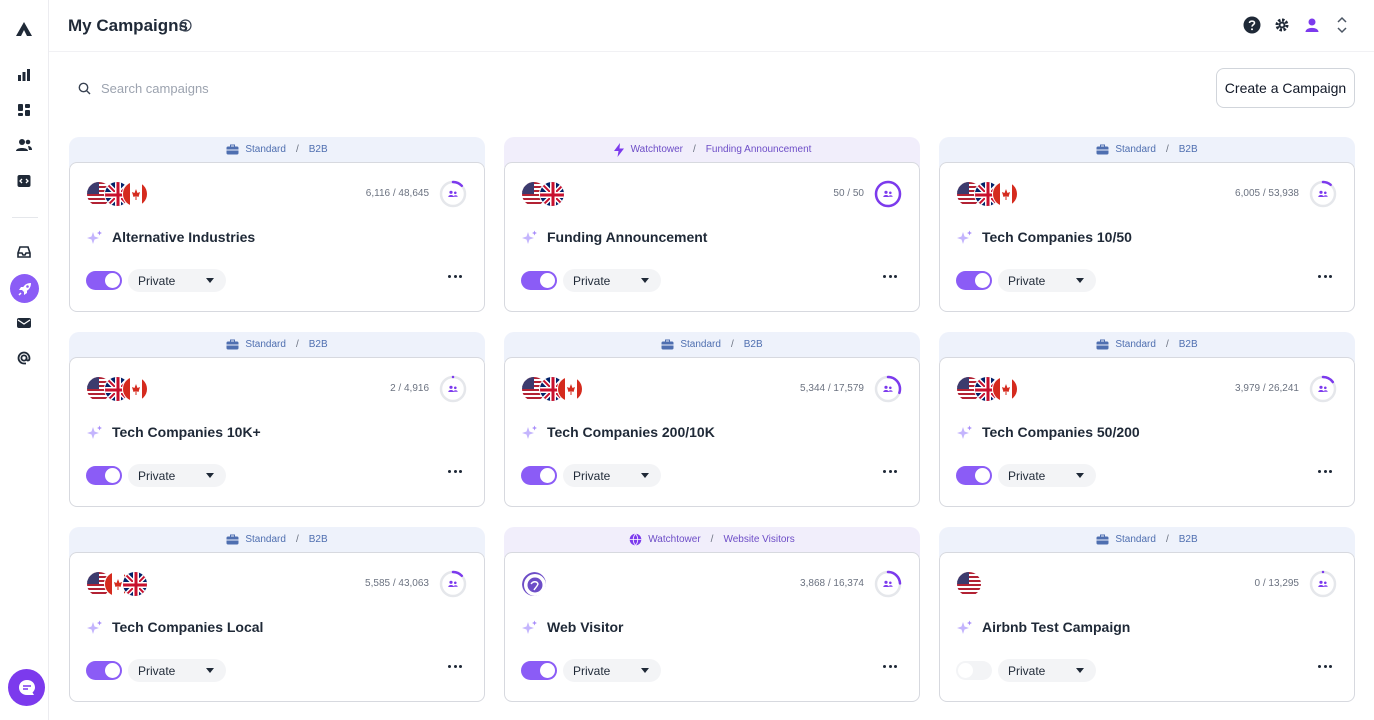  What do you see at coordinates (24, 110) in the screenshot?
I see `dashboard-icon` at bounding box center [24, 110].